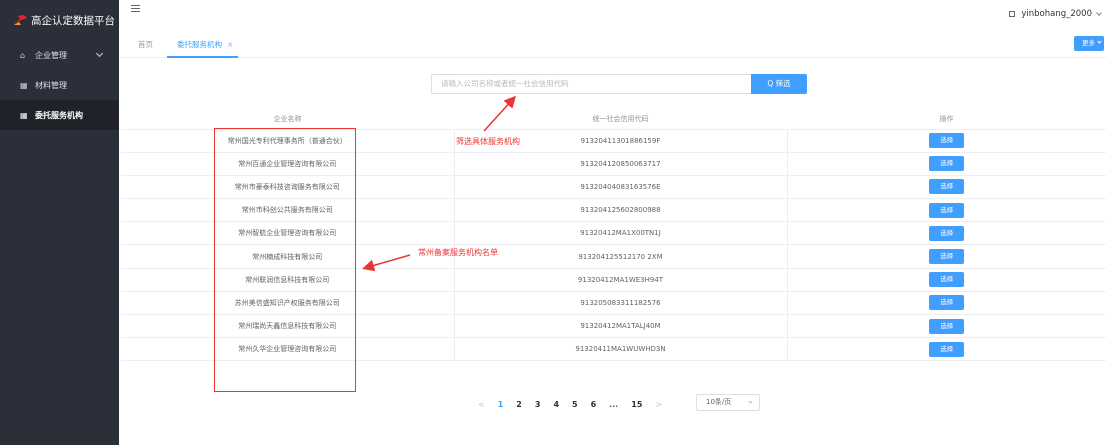  I want to click on annotation-filter: 筛选具体服务机构, so click(488, 141).